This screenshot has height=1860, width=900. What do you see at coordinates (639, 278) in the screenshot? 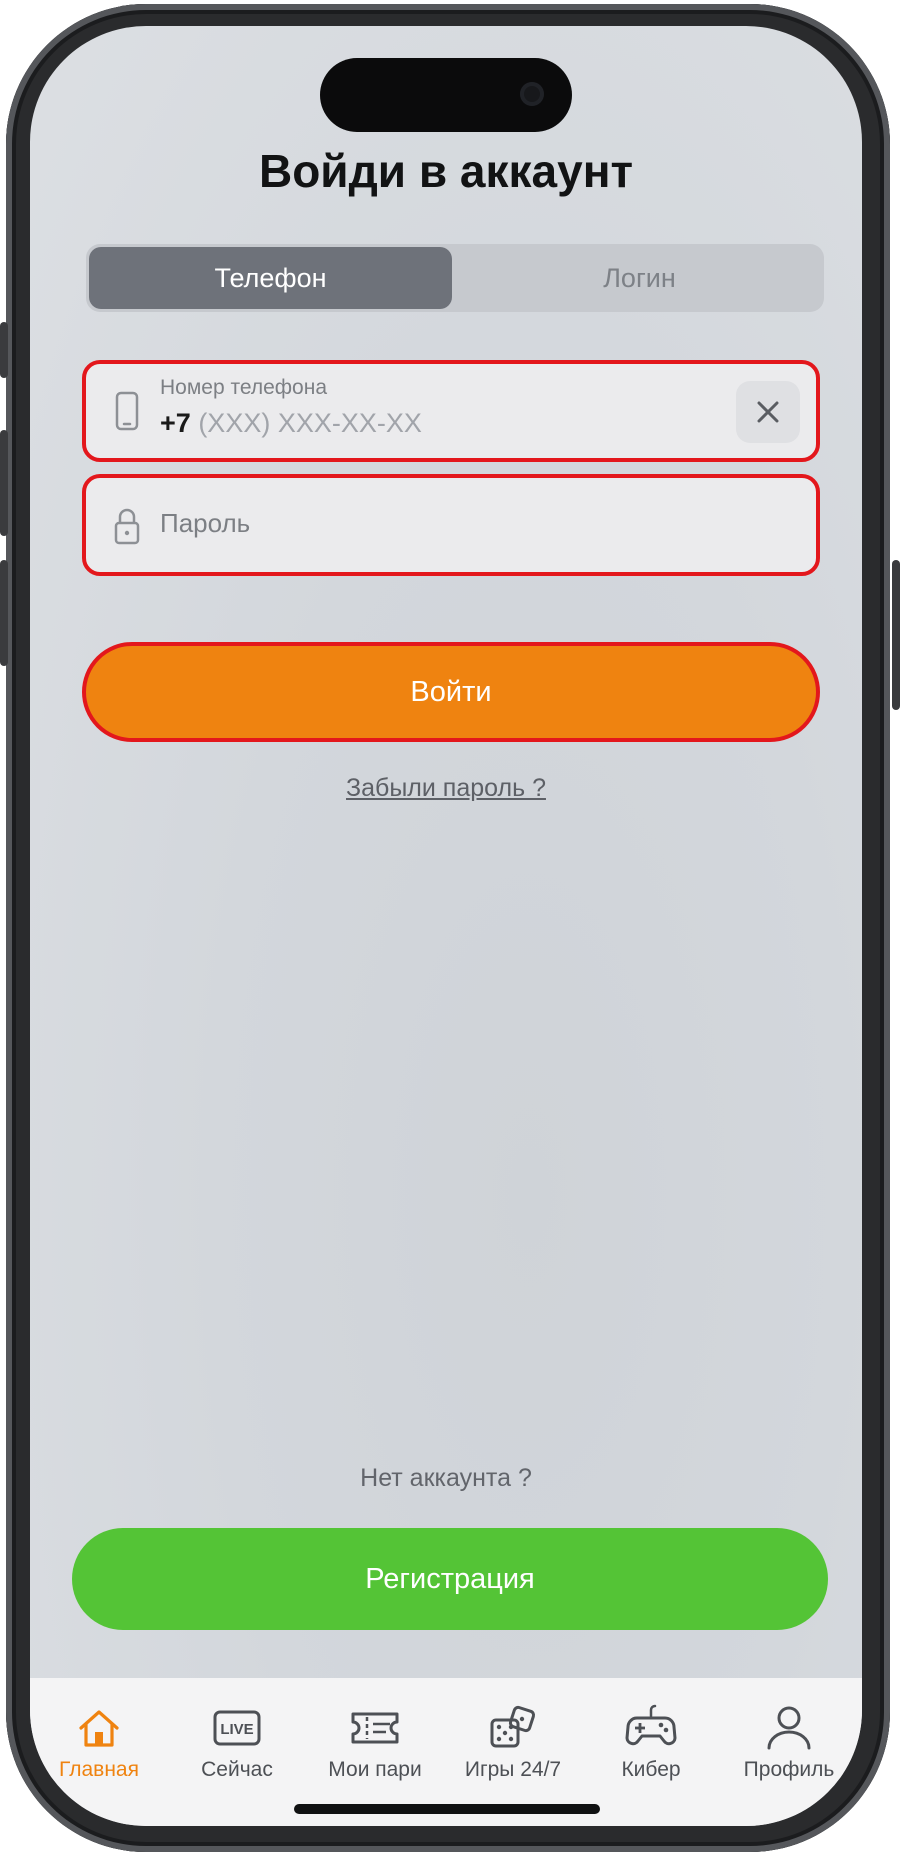
I see `tab-login: Логин` at bounding box center [639, 278].